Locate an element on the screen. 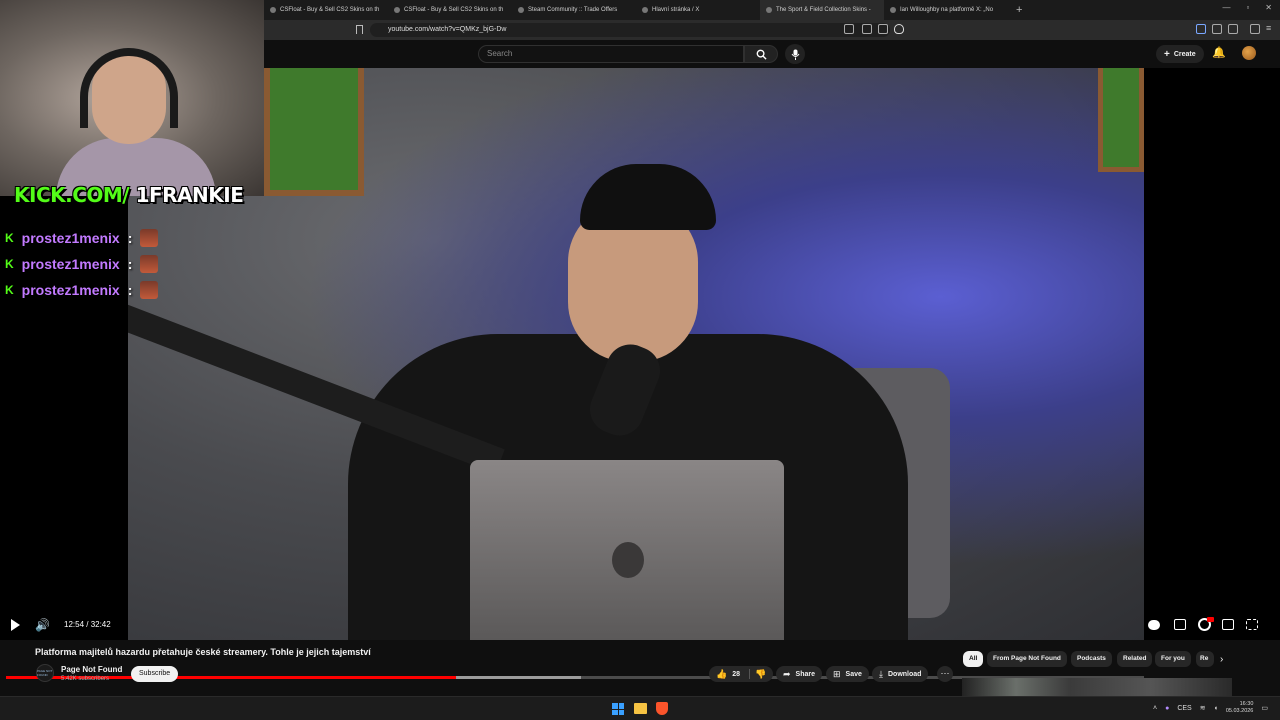 This screenshot has width=1280, height=720. chip-for-you: For you is located at coordinates (1173, 659).